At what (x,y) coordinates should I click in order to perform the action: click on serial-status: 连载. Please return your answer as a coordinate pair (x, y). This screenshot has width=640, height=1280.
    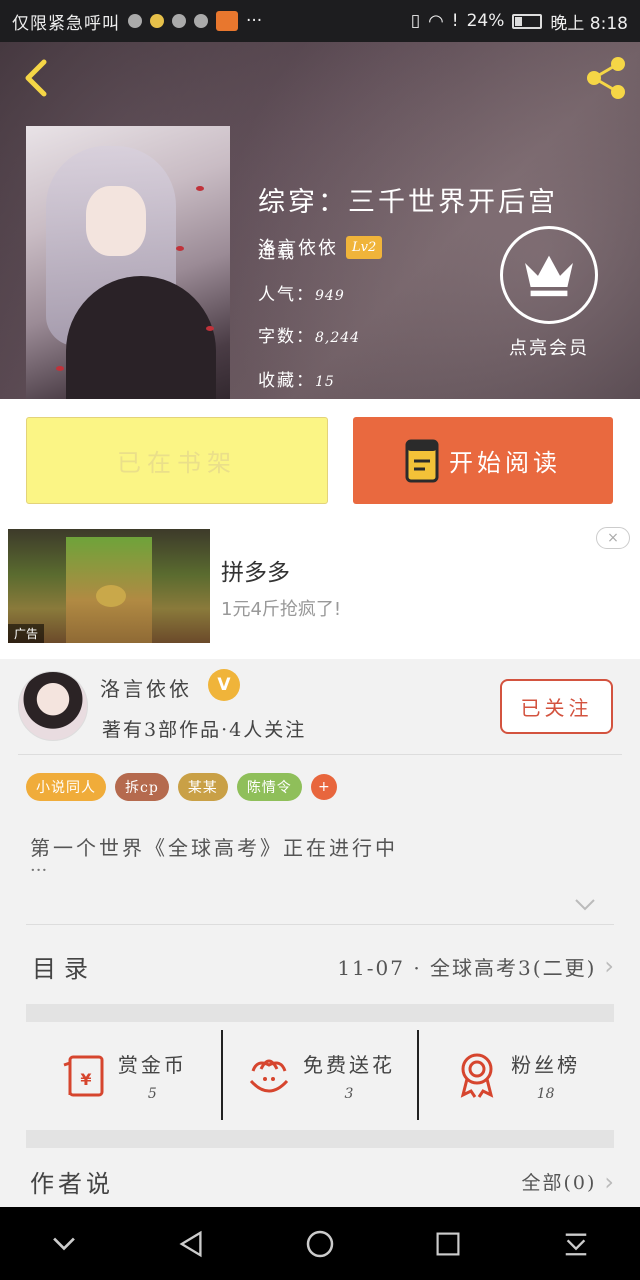
    Looking at the image, I should click on (277, 253).